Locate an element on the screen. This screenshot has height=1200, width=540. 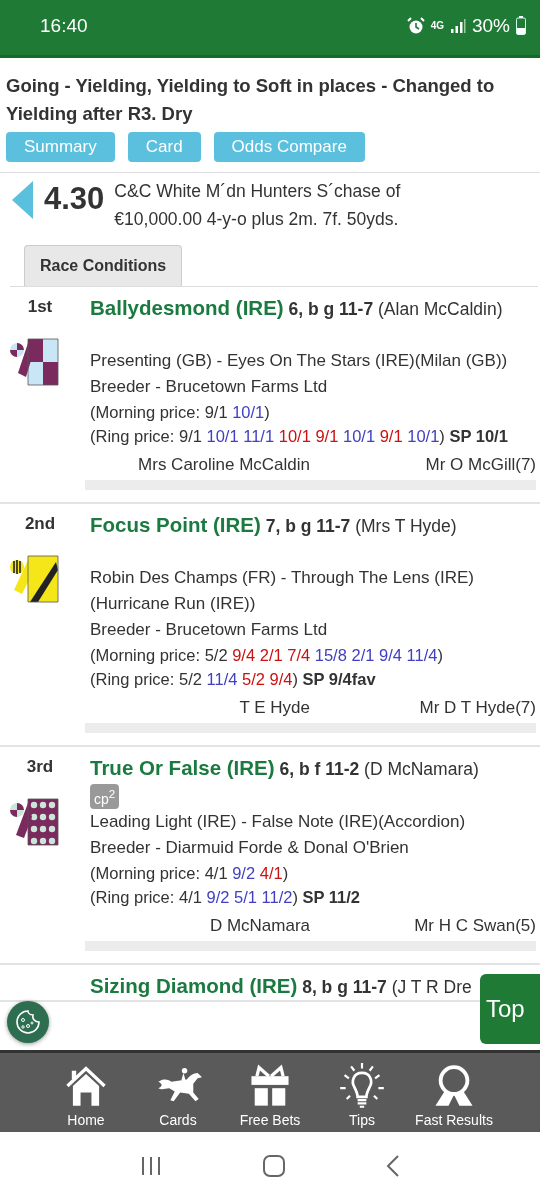
price-line: (Ring price: 5/2 11/4 5/2 9/4) SP 9/4fav is located at coordinates (233, 679).